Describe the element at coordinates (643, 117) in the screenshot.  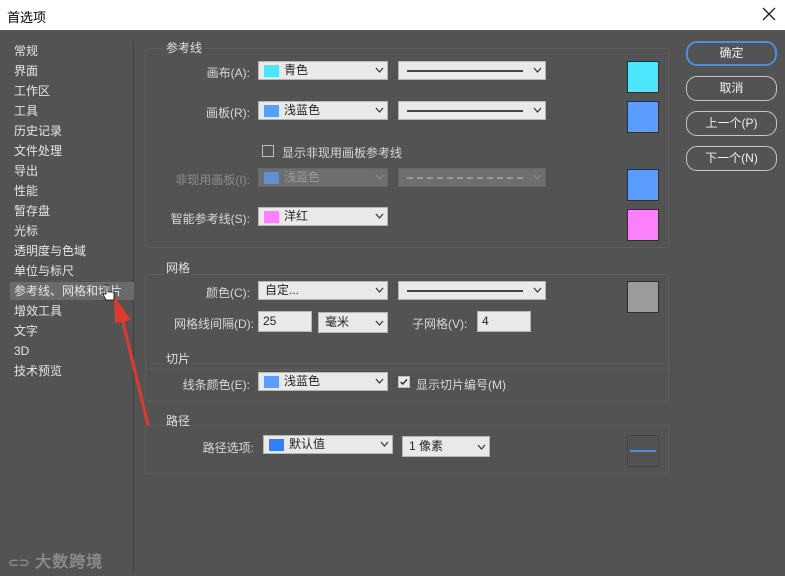
I see `artboard-color-swatch` at that location.